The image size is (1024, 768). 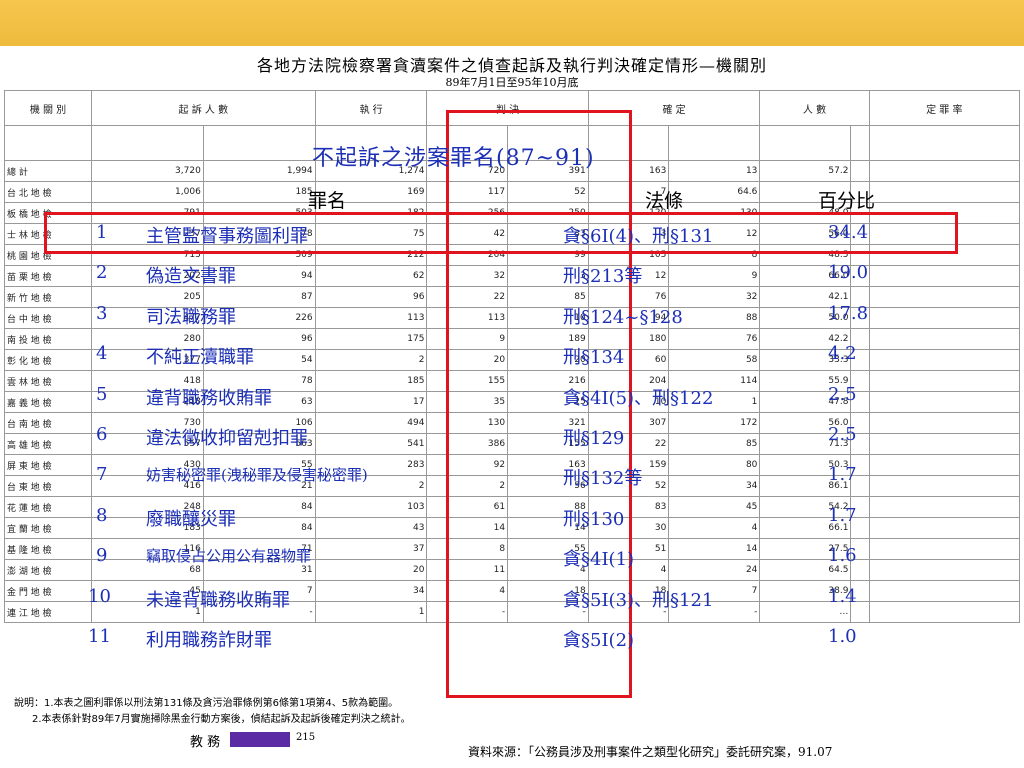 What do you see at coordinates (48, 423) in the screenshot?
I see `table-row-label: 台 南 地 檢` at bounding box center [48, 423].